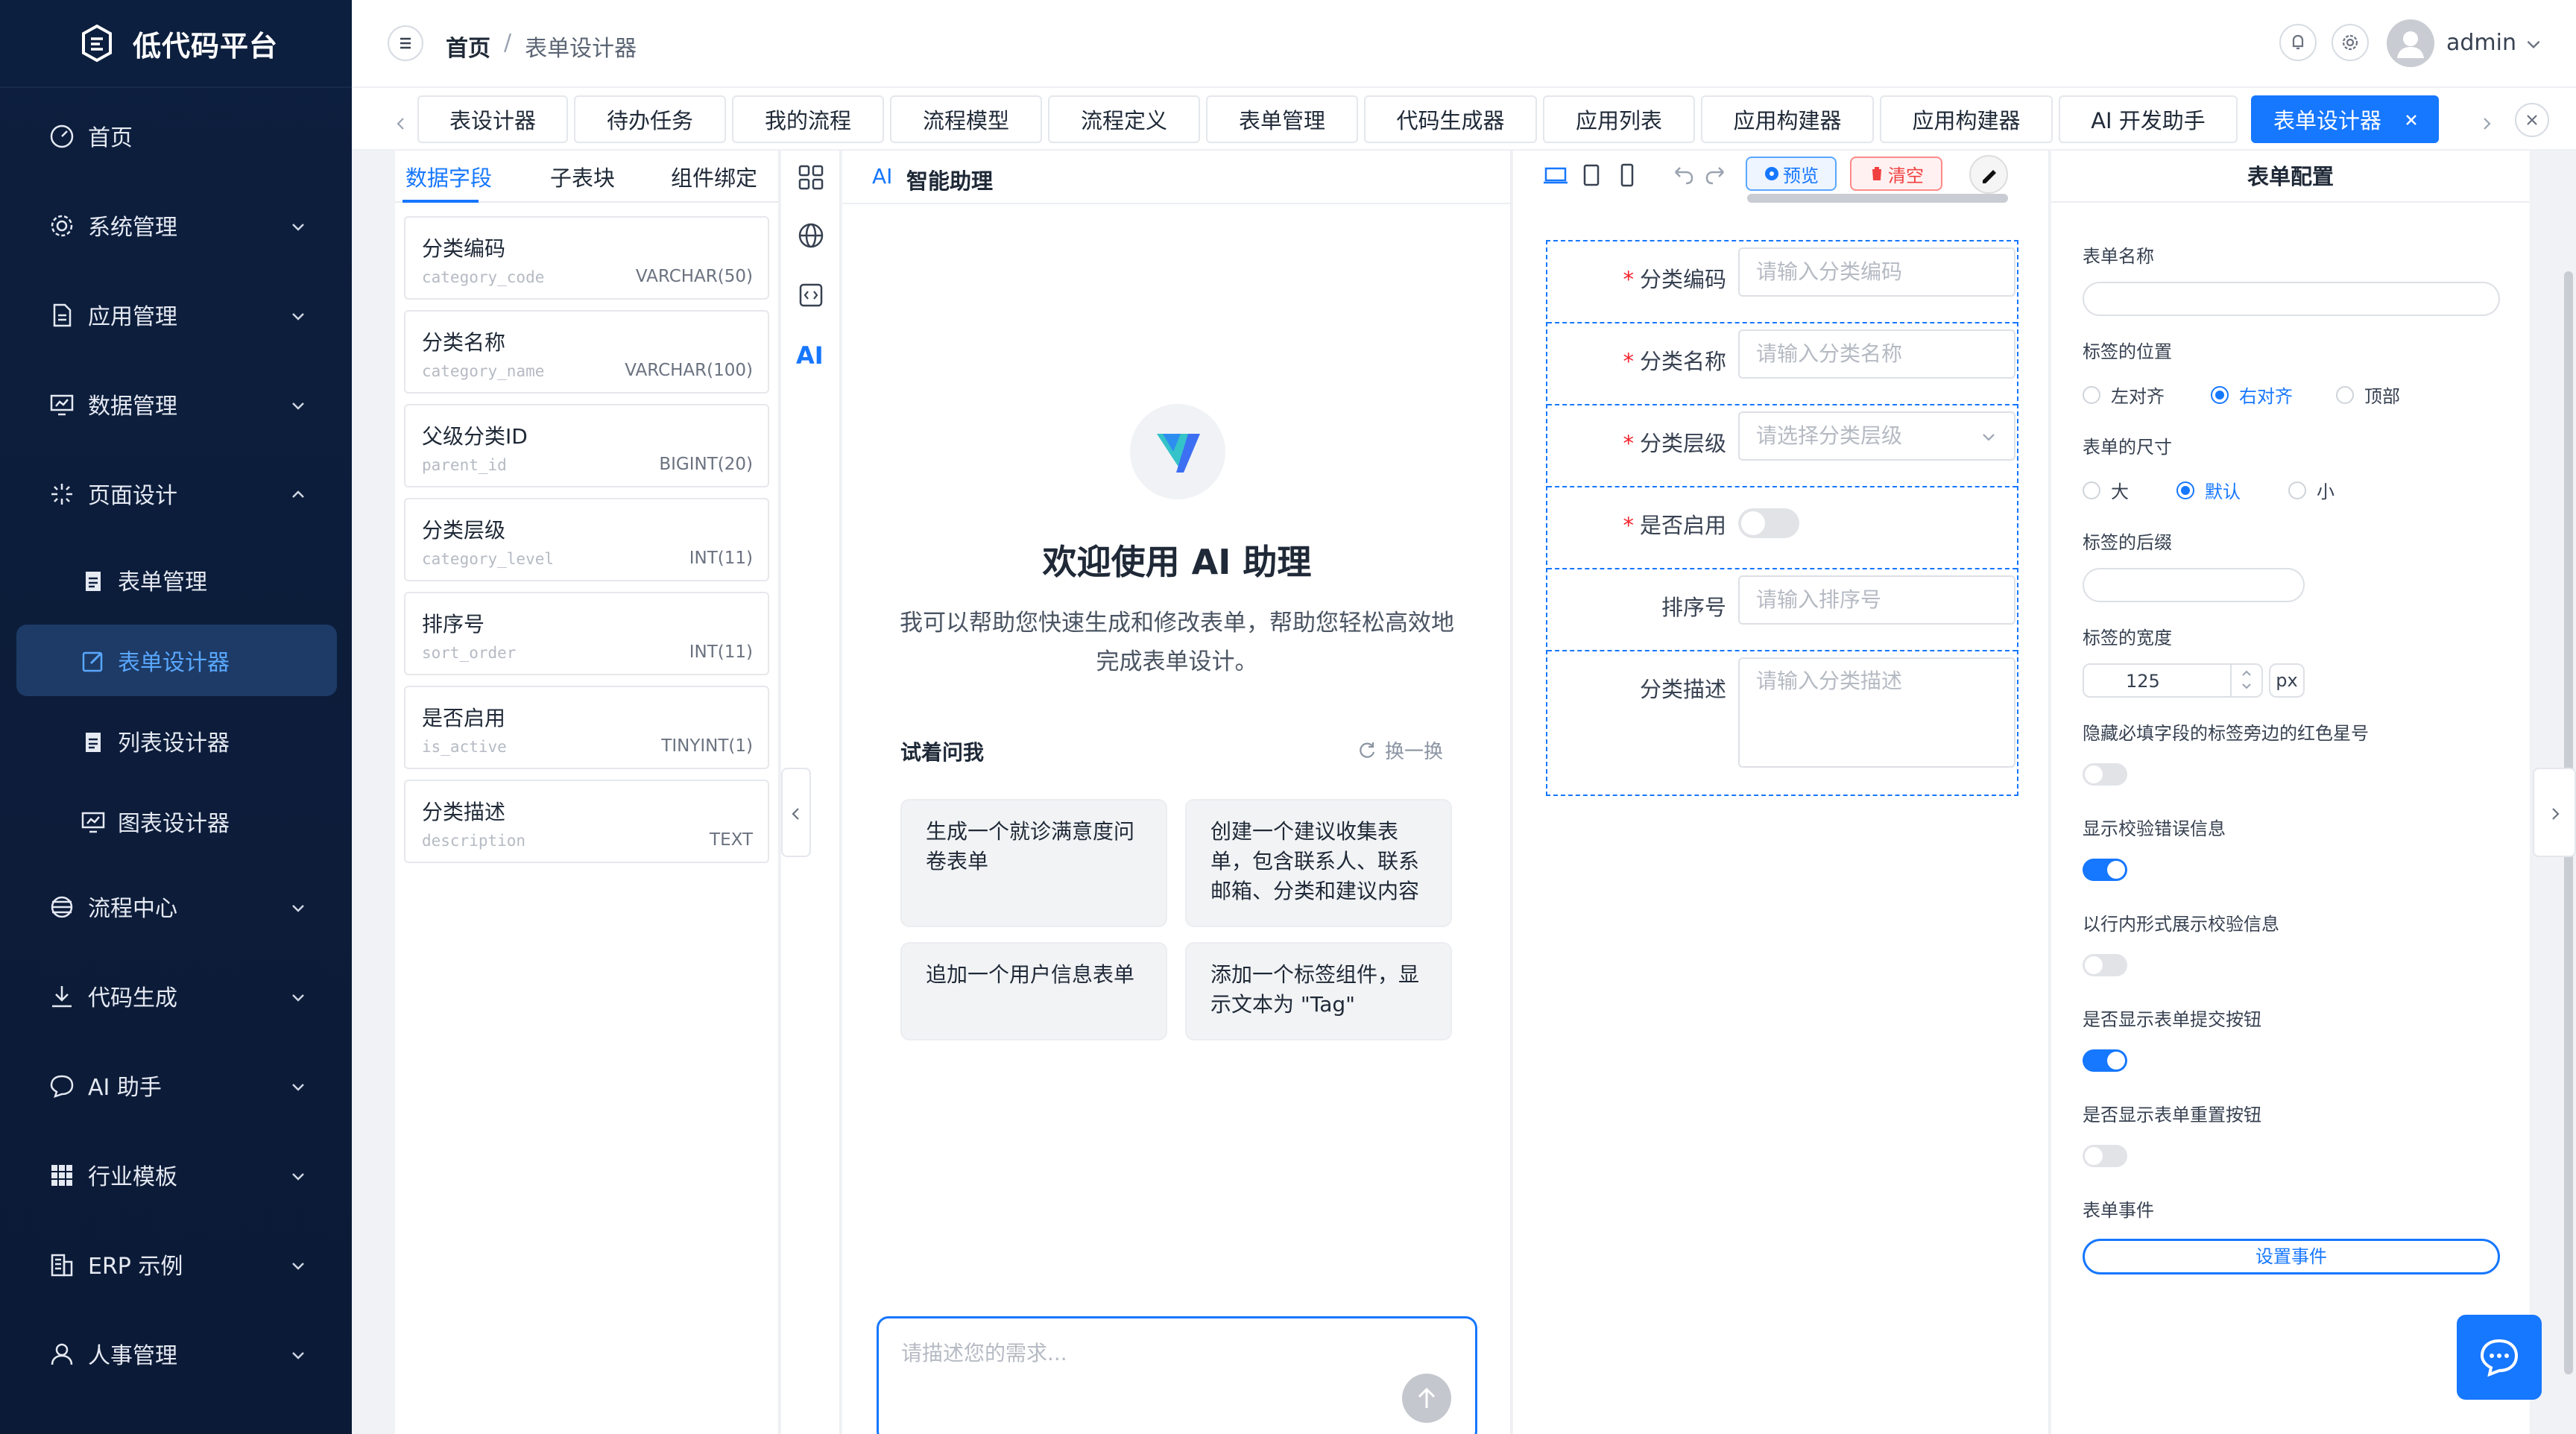 This screenshot has width=2576, height=1434. What do you see at coordinates (2247, 673) in the screenshot?
I see `stepper-up-icon` at bounding box center [2247, 673].